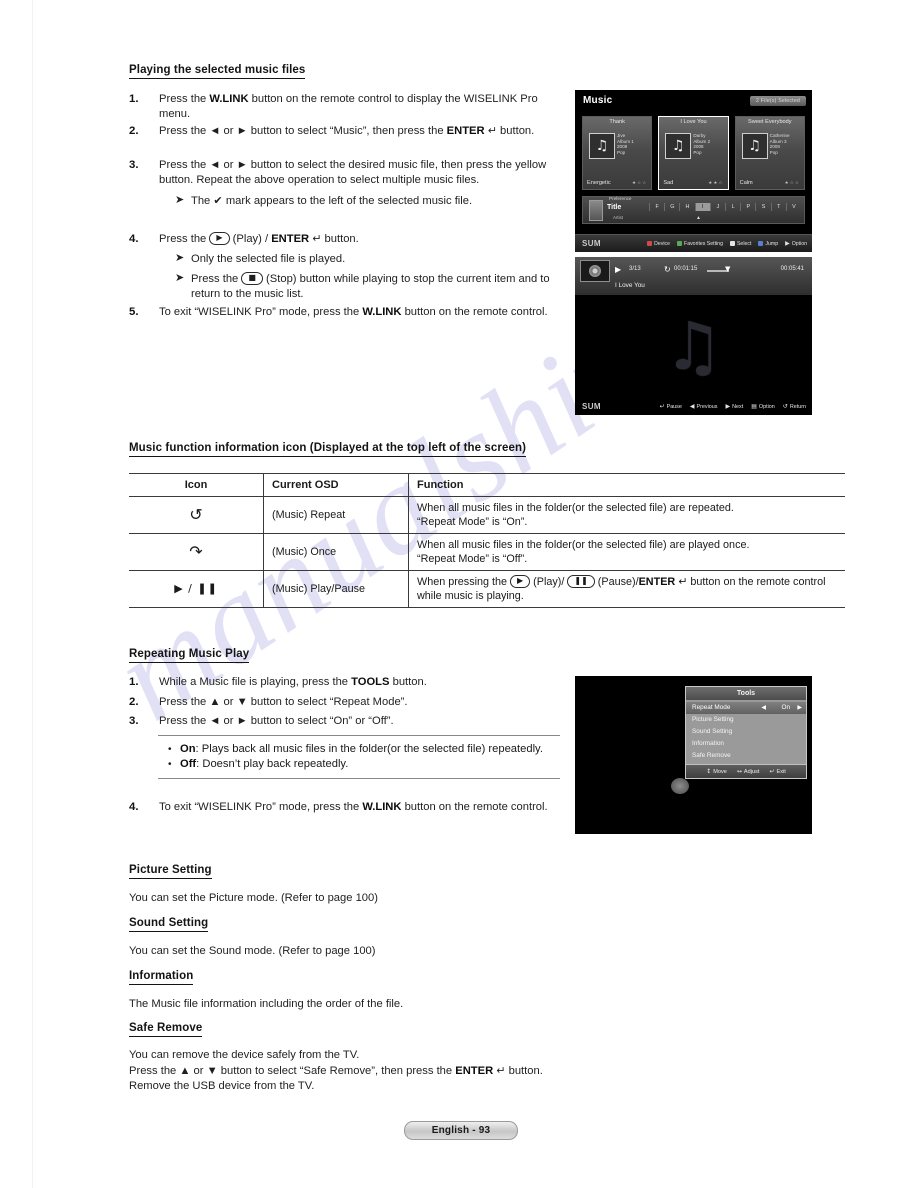 Image resolution: width=918 pixels, height=1188 pixels. I want to click on now-playing-title: I Love You, so click(630, 285).